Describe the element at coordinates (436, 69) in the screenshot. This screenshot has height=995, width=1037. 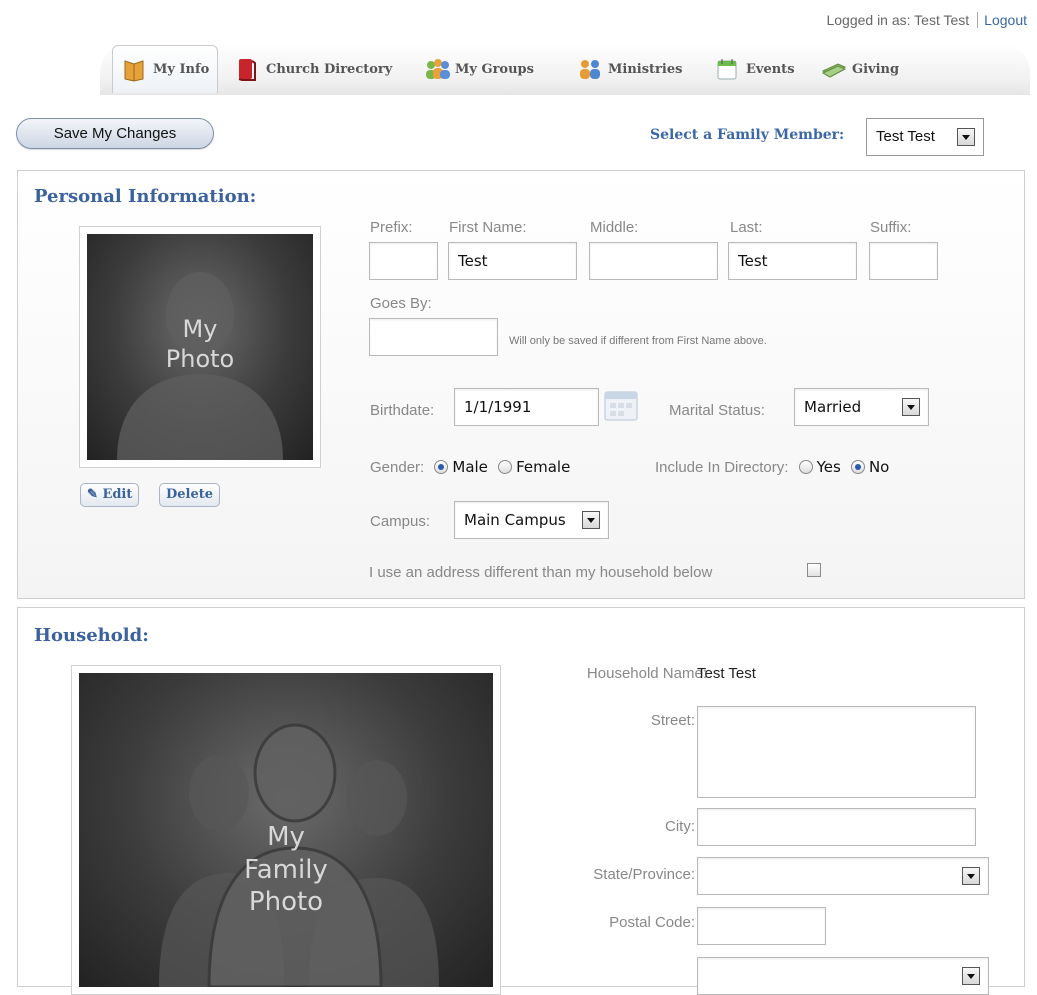
I see `people-group-icon` at that location.